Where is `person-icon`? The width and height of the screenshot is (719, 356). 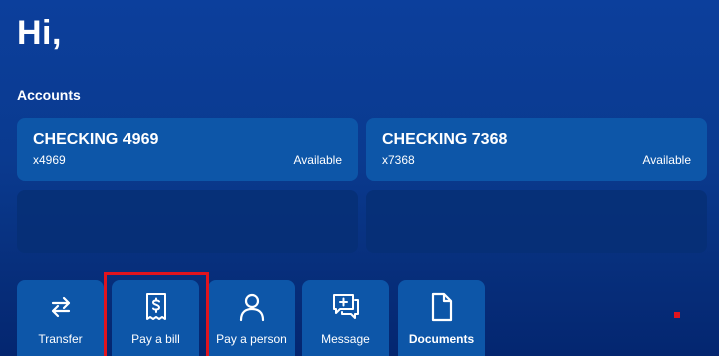
person-icon is located at coordinates (252, 307).